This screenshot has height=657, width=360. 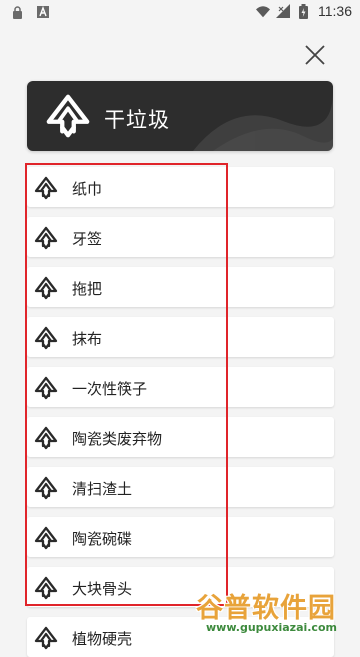 What do you see at coordinates (117, 439) in the screenshot?
I see `item-label: 陶瓷类废弃物` at bounding box center [117, 439].